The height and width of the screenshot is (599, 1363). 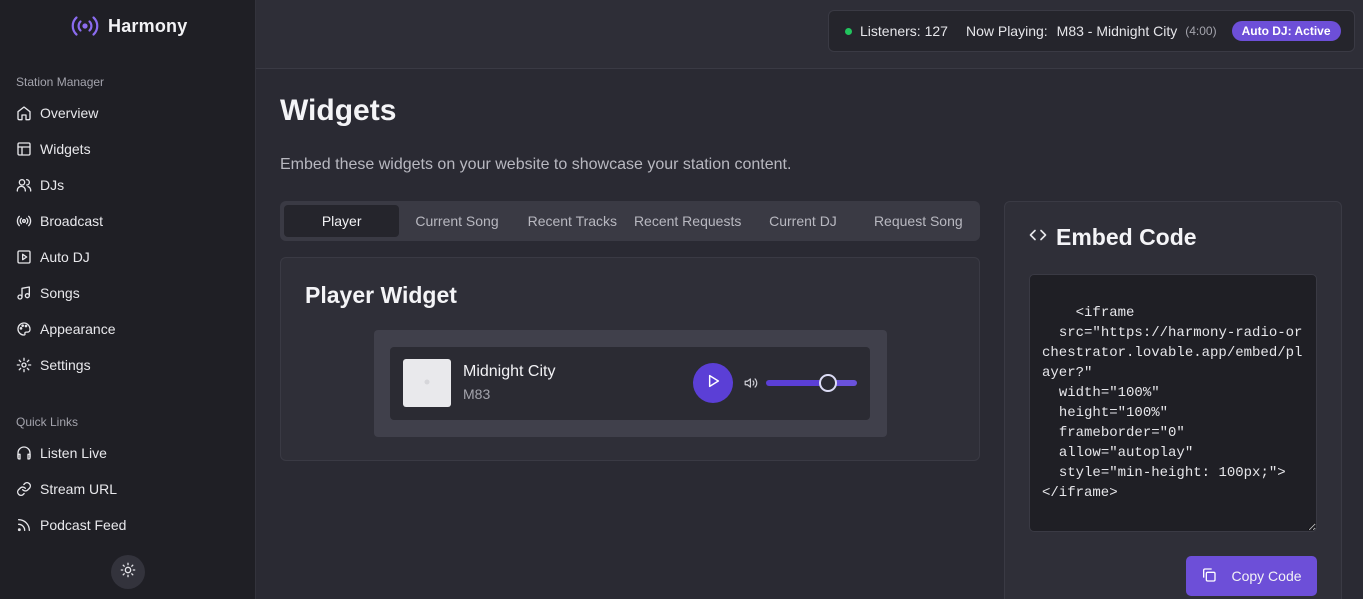 I want to click on music-placeholder-icon, so click(x=427, y=383).